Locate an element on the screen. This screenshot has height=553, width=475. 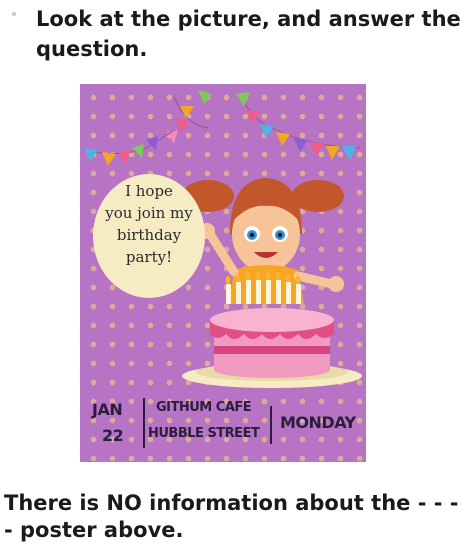
bubble-line: party! is located at coordinates (149, 257).